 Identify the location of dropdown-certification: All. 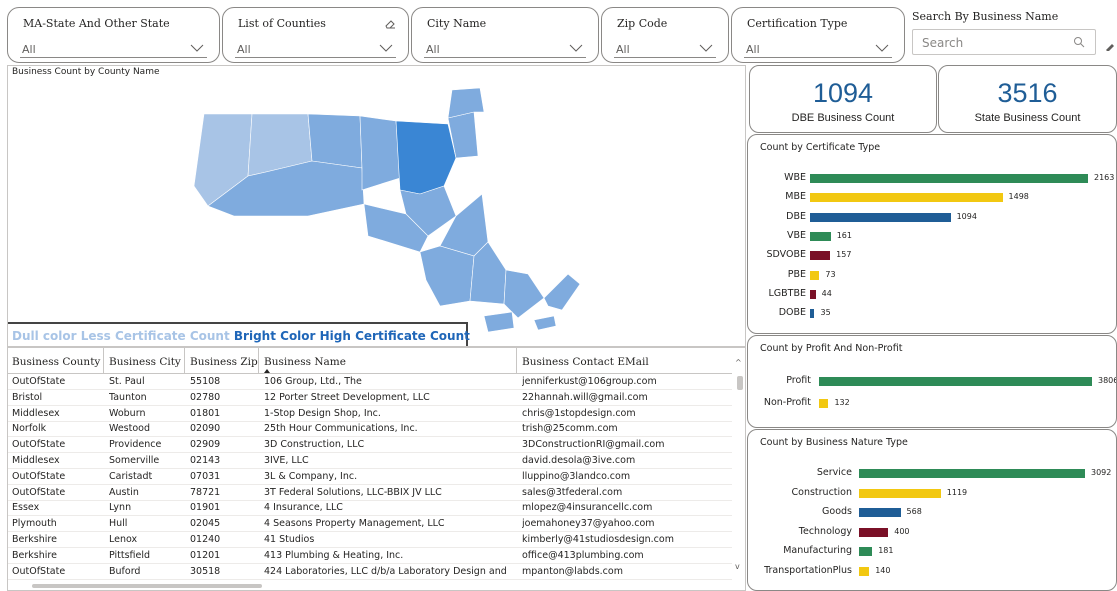
(818, 48).